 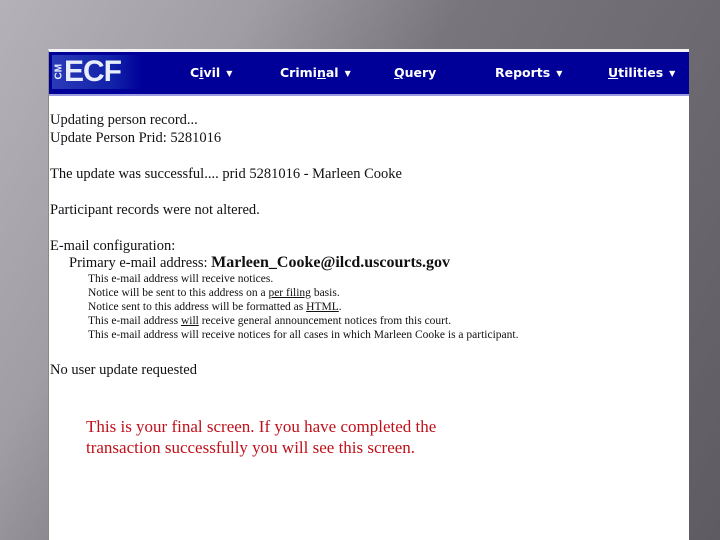 What do you see at coordinates (321, 72) in the screenshot?
I see `menu-accesskey: n` at bounding box center [321, 72].